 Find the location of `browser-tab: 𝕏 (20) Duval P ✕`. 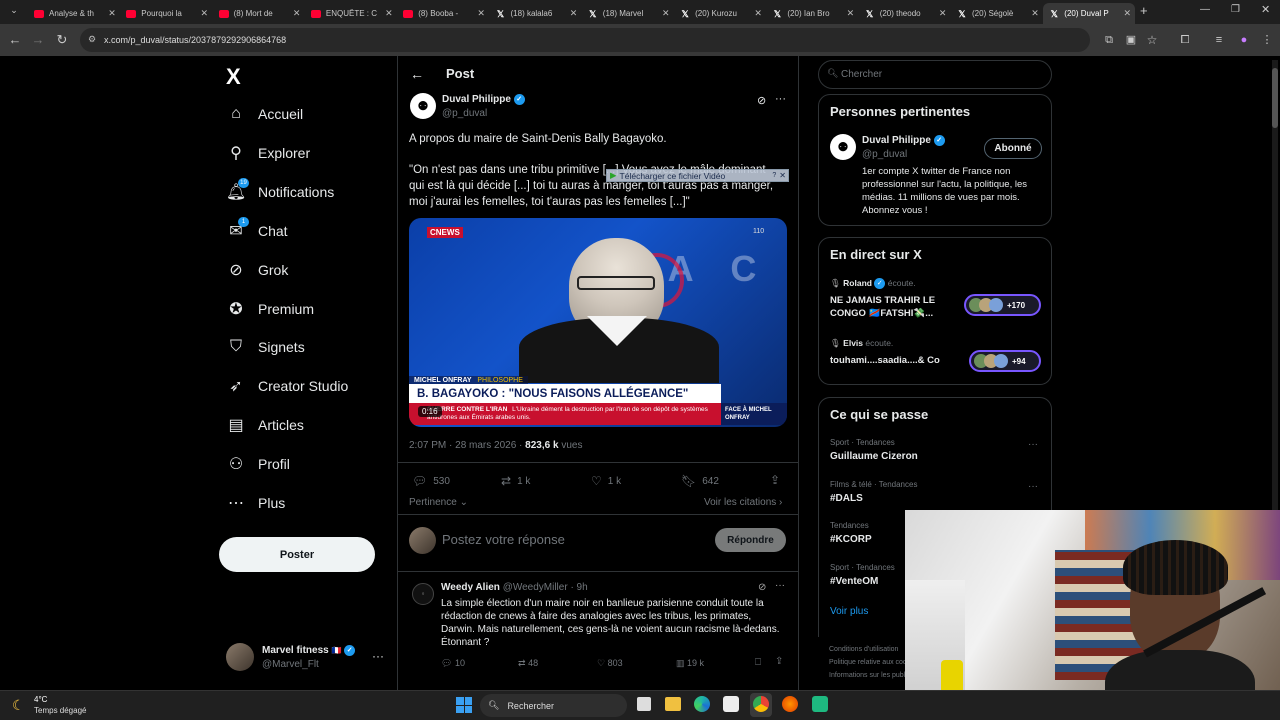

browser-tab: 𝕏 (20) Duval P ✕ is located at coordinates (1089, 13).